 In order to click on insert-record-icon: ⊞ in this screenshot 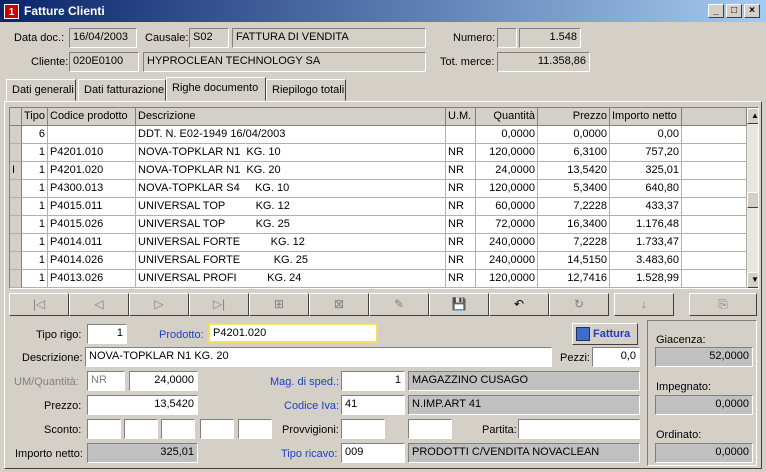, I will do `click(279, 304)`.